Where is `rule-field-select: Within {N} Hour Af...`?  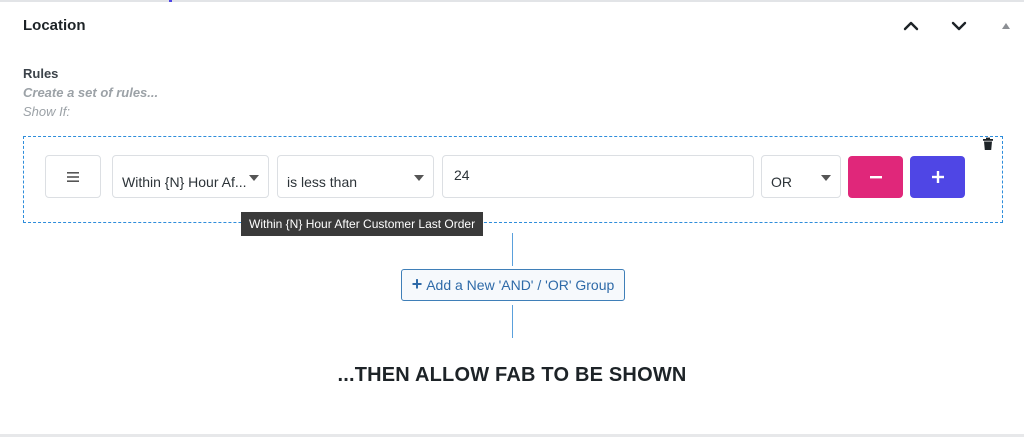 rule-field-select: Within {N} Hour Af... is located at coordinates (190, 176).